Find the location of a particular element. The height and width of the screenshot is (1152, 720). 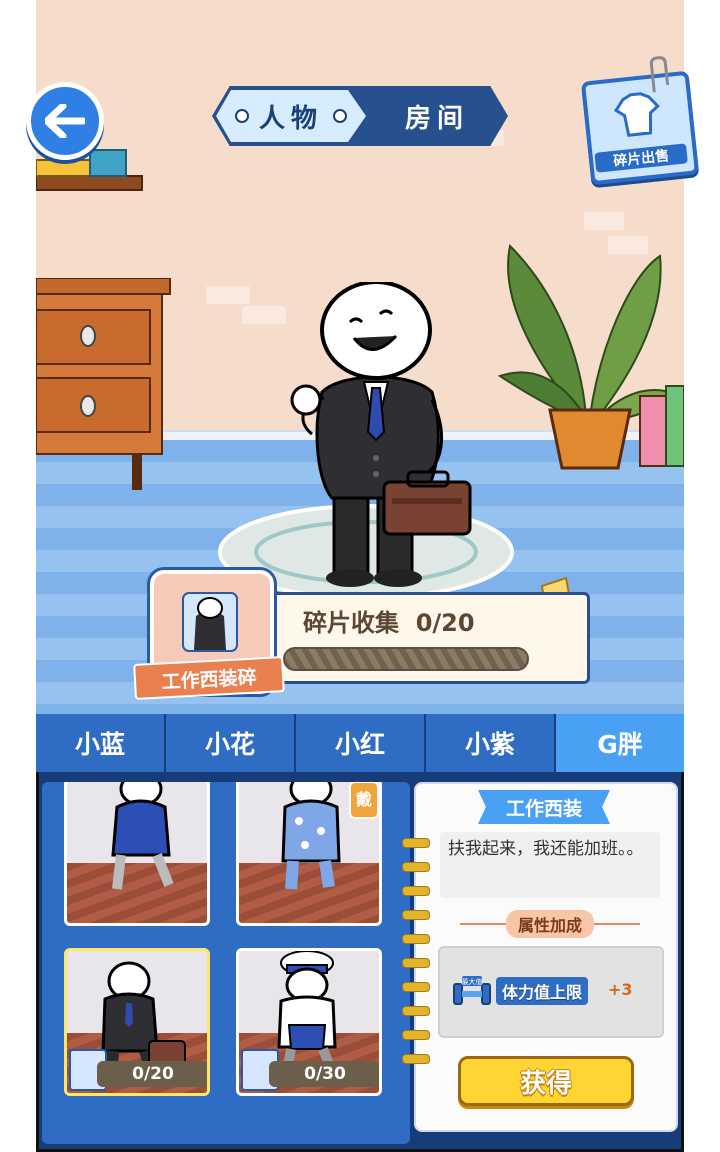

collect-progress-bar is located at coordinates (406, 659).